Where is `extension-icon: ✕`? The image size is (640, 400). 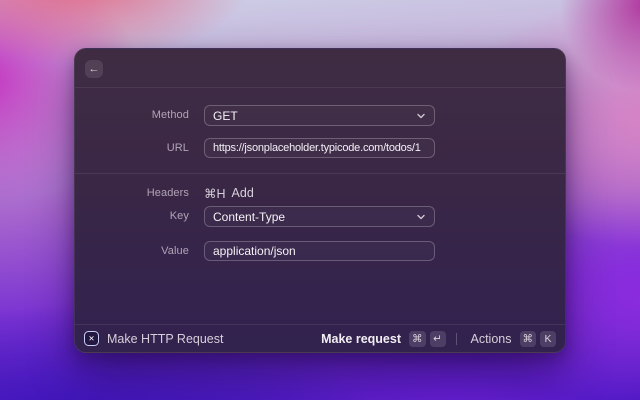
extension-icon: ✕ is located at coordinates (91, 338).